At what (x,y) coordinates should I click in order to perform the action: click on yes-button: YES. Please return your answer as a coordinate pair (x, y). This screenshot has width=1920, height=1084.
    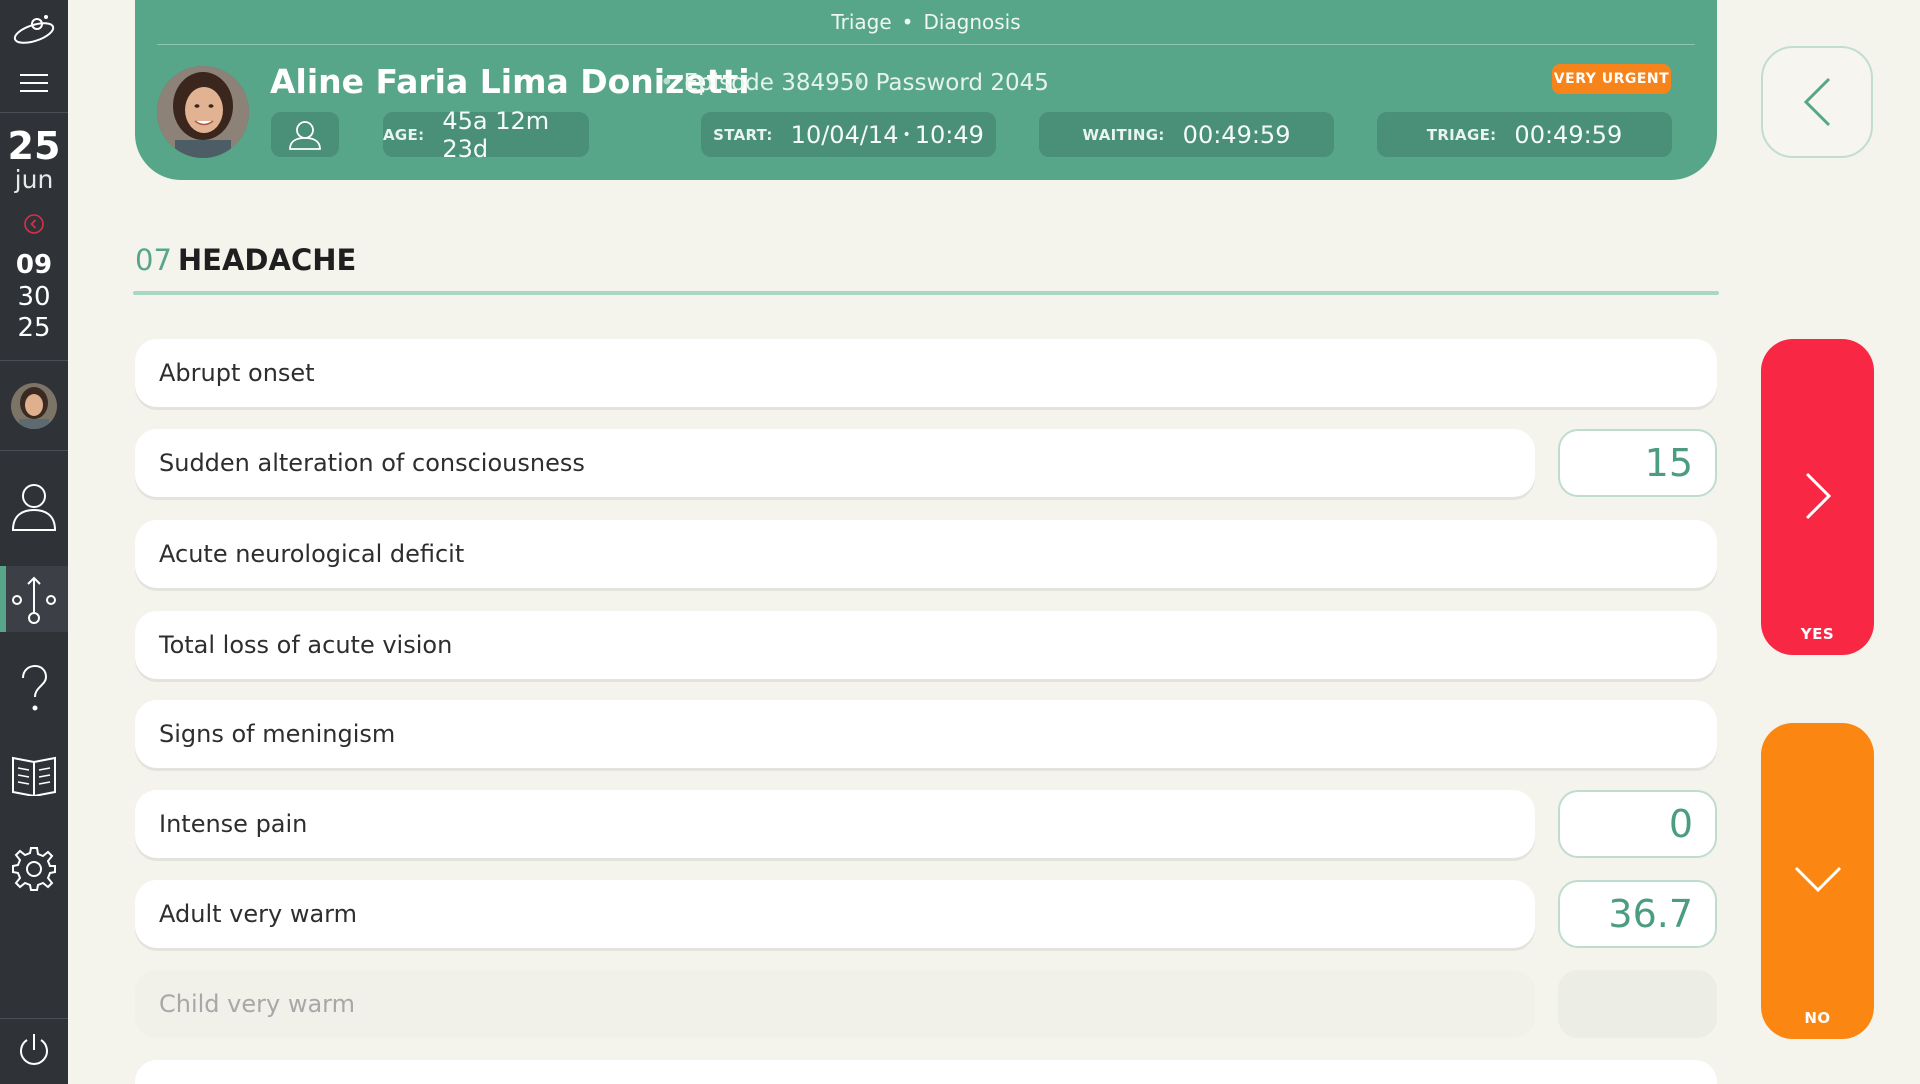
    Looking at the image, I should click on (1817, 497).